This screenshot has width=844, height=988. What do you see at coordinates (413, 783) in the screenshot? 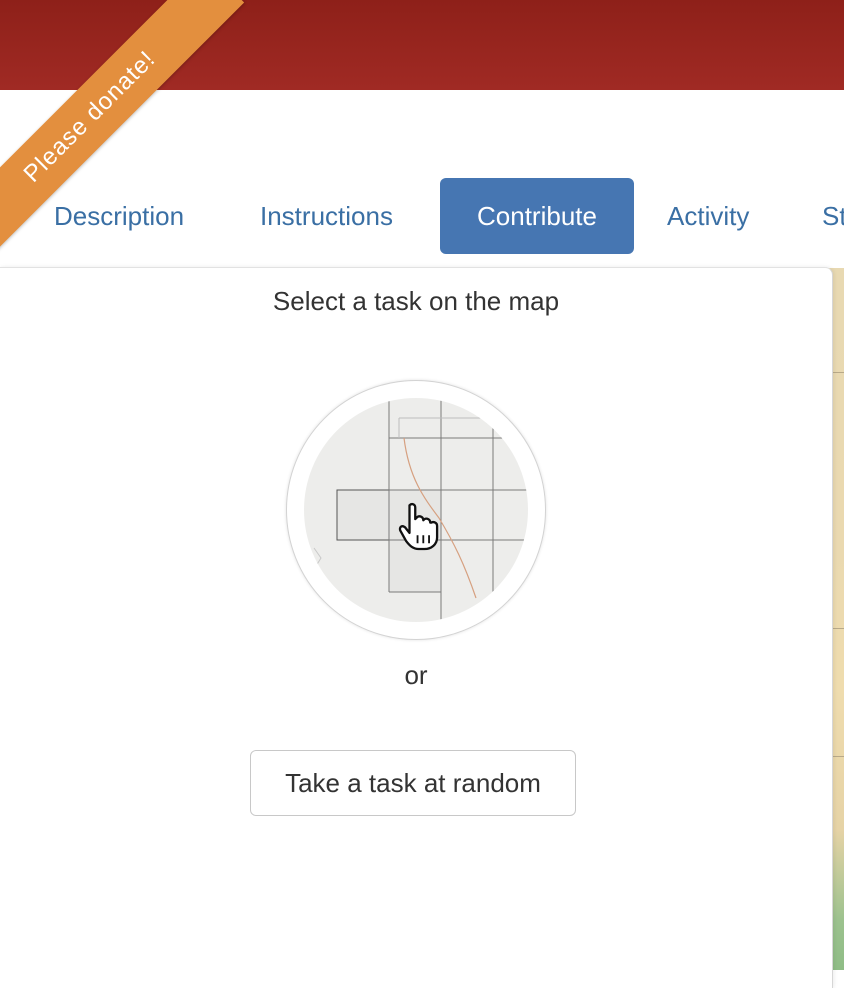
I see `take-random-task-button: Take a task at random` at bounding box center [413, 783].